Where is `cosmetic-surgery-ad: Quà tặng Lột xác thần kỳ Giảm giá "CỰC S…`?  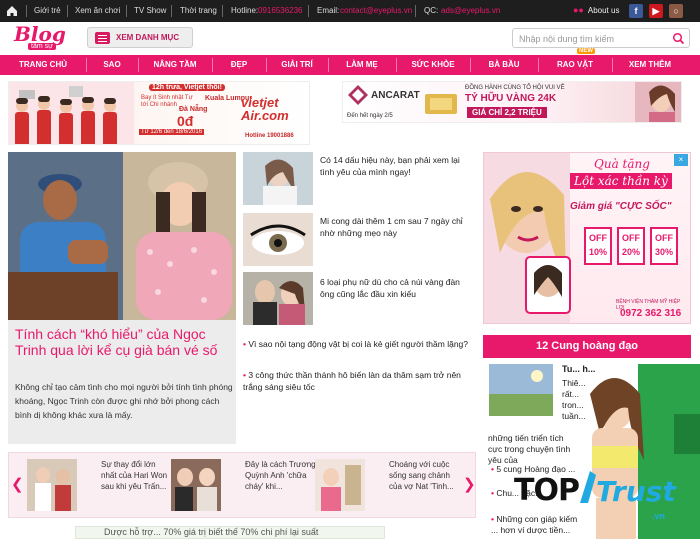
cosmetic-surgery-ad: Quà tặng Lột xác thần kỳ Giảm giá "CỰC S… is located at coordinates (587, 238).